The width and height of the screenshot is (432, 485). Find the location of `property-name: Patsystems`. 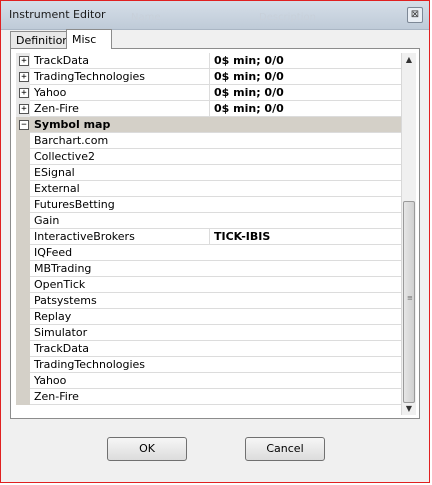

property-name: Patsystems is located at coordinates (65, 300).